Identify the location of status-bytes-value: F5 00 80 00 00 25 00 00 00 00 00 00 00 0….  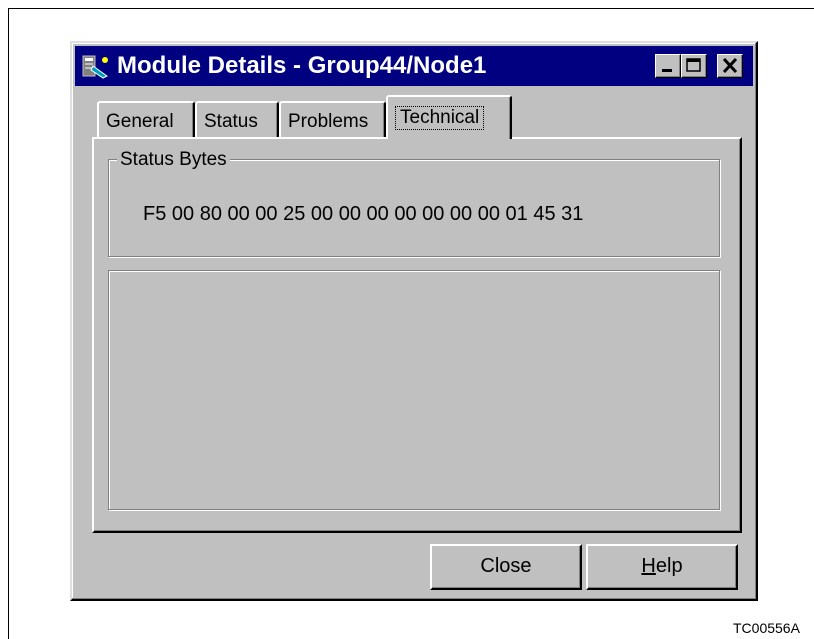
(363, 214).